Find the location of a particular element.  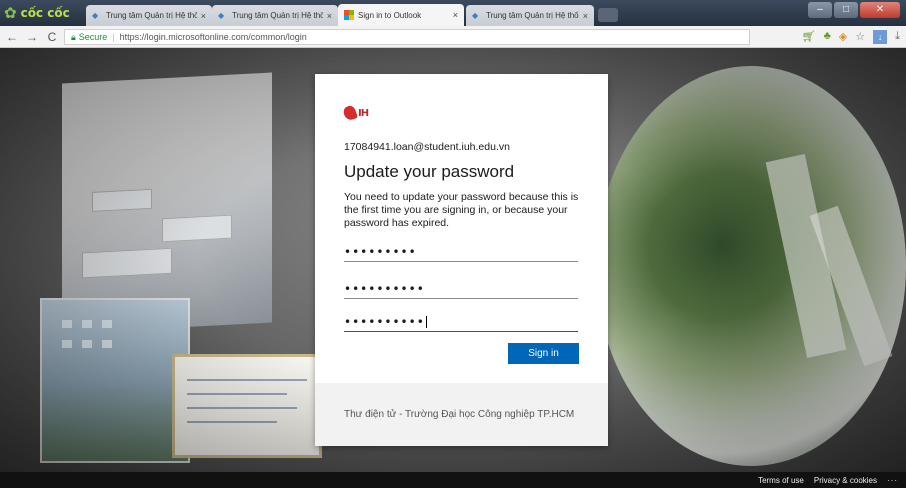

page-title: Update your password is located at coordinates (429, 171).